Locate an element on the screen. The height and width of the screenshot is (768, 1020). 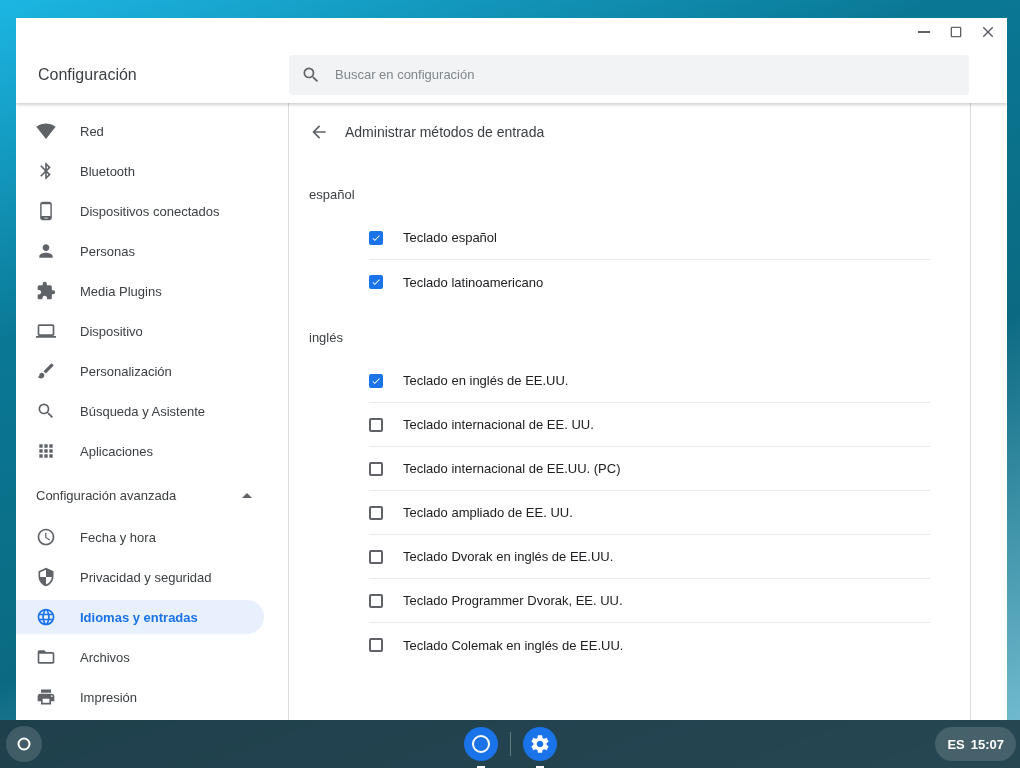
sidebar-item: Personalización is located at coordinates (140, 371).